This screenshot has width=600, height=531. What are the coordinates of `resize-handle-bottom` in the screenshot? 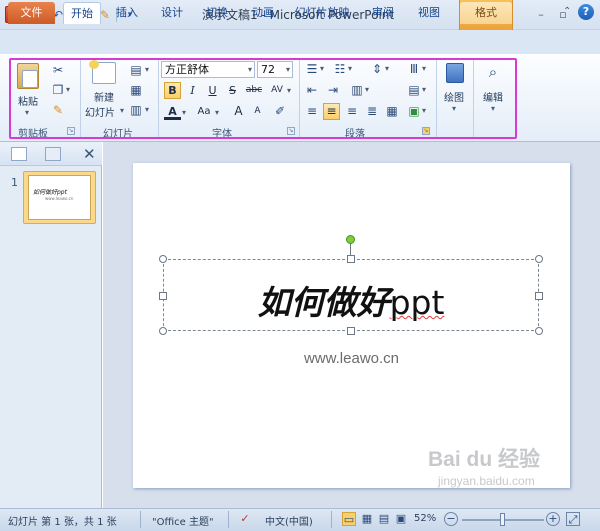 It's located at (351, 331).